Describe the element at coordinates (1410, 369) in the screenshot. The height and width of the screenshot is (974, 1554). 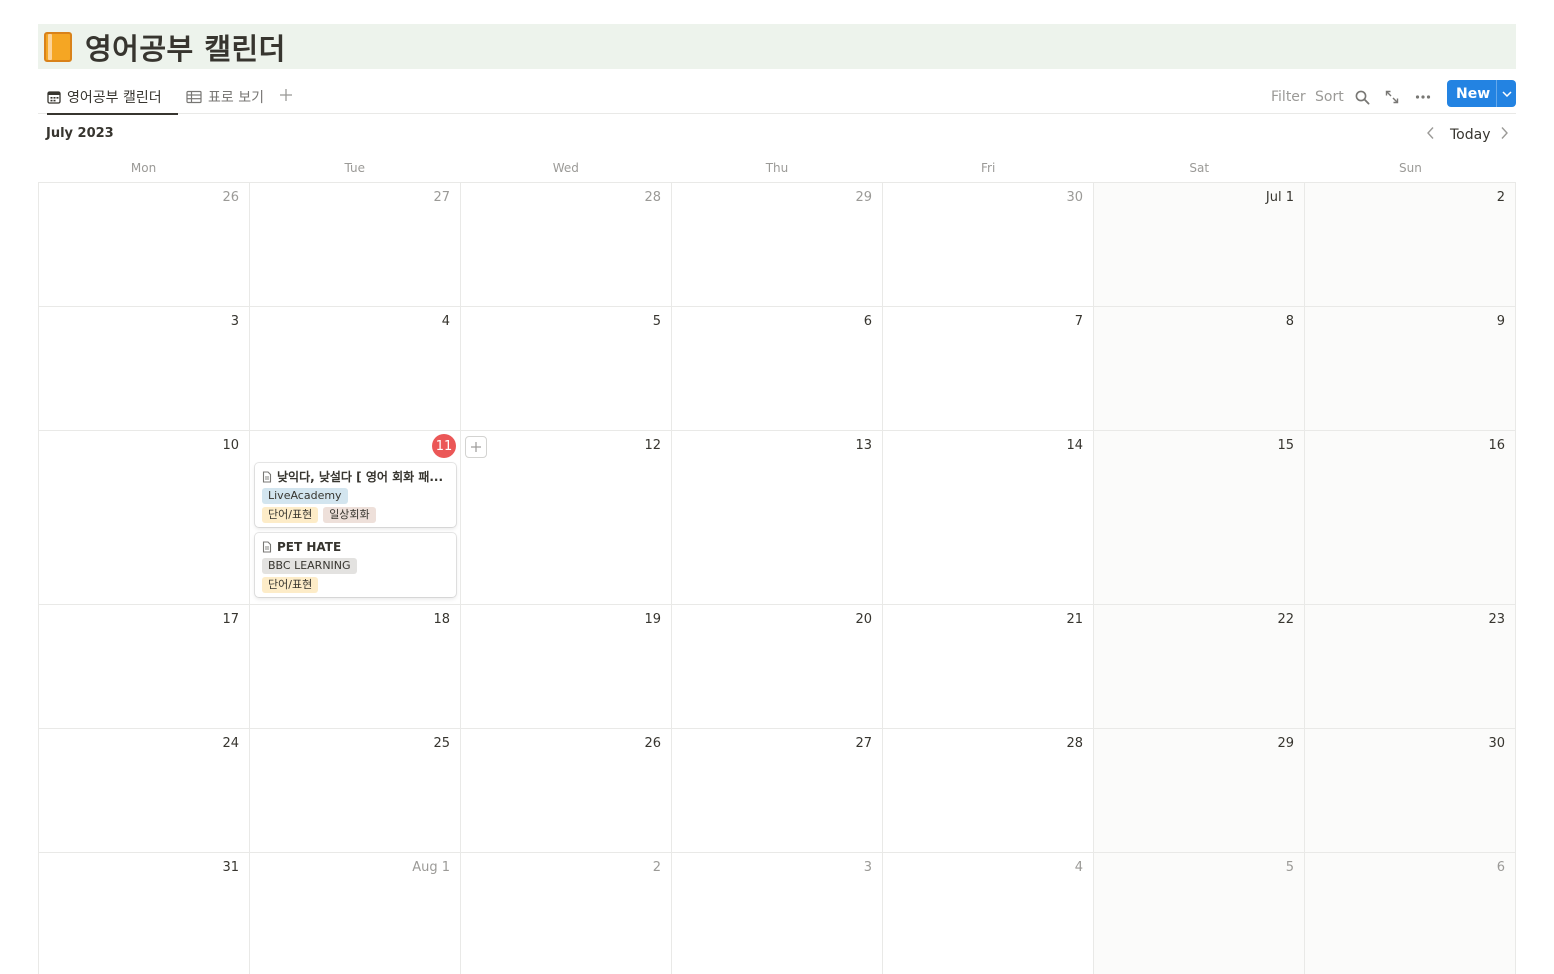
I see `calendar-day-cell: 9` at that location.